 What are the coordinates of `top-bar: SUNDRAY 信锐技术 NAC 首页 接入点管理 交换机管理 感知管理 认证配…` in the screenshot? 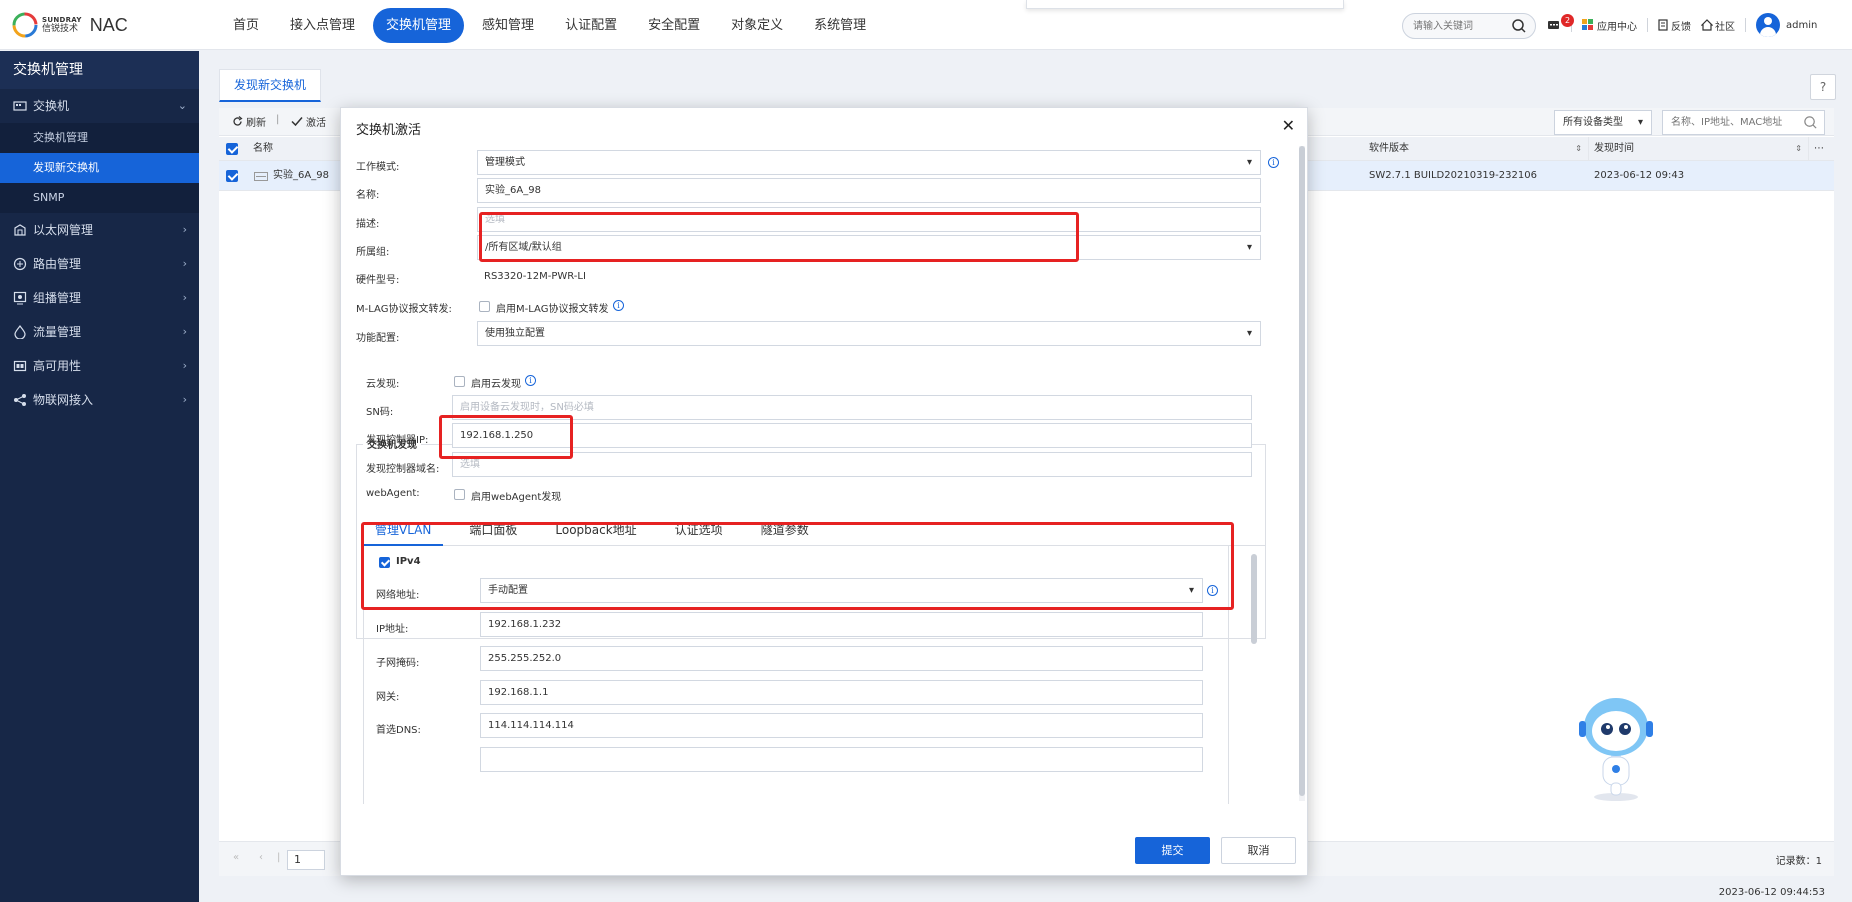 It's located at (926, 25).